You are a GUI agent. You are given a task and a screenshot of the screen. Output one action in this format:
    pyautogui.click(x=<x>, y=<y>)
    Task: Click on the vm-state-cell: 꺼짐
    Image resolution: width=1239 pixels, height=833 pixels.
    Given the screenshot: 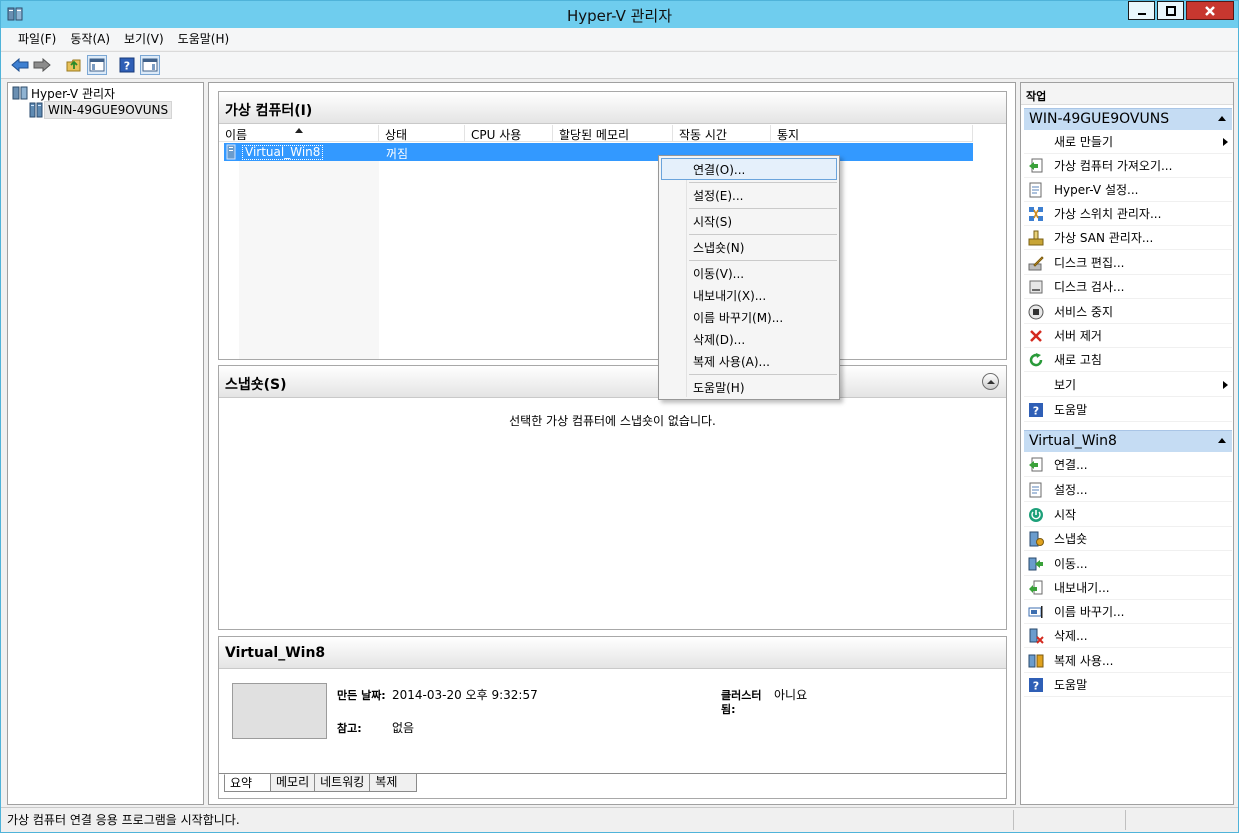 What is the action you would take?
    pyautogui.click(x=397, y=154)
    